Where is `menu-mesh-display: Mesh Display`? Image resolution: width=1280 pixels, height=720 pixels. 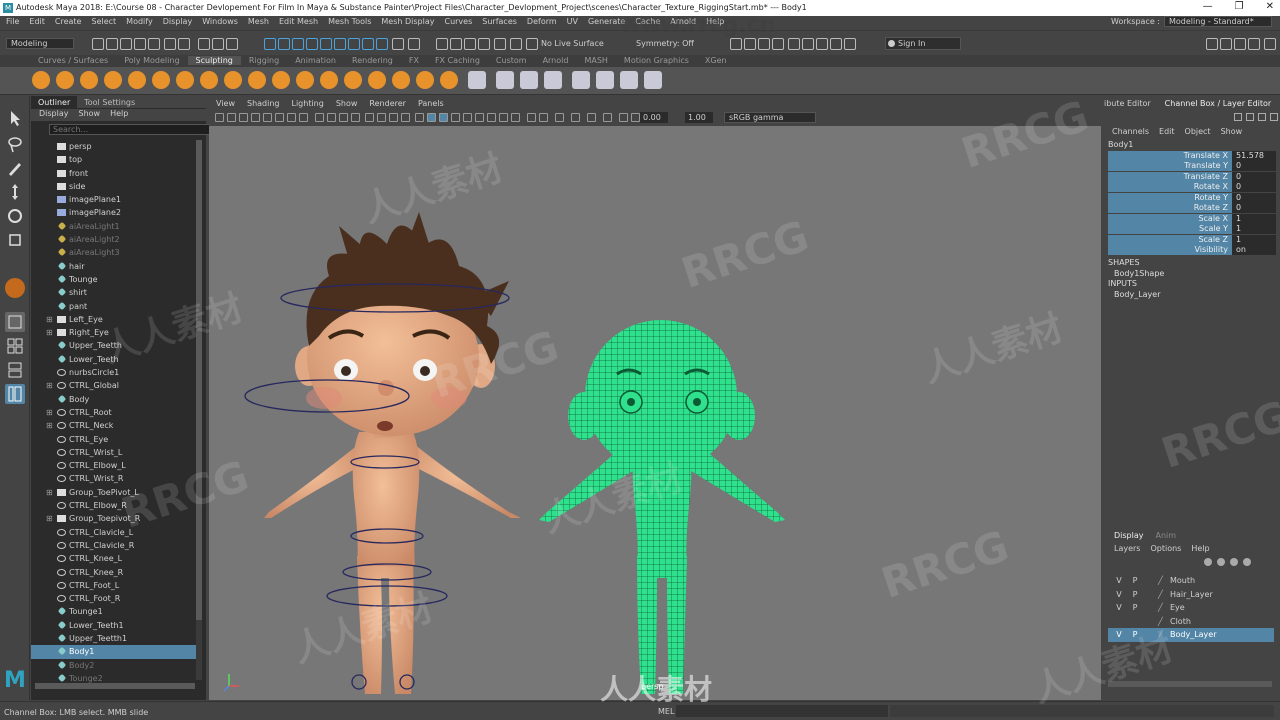
menu-mesh-display: Mesh Display is located at coordinates (407, 21).